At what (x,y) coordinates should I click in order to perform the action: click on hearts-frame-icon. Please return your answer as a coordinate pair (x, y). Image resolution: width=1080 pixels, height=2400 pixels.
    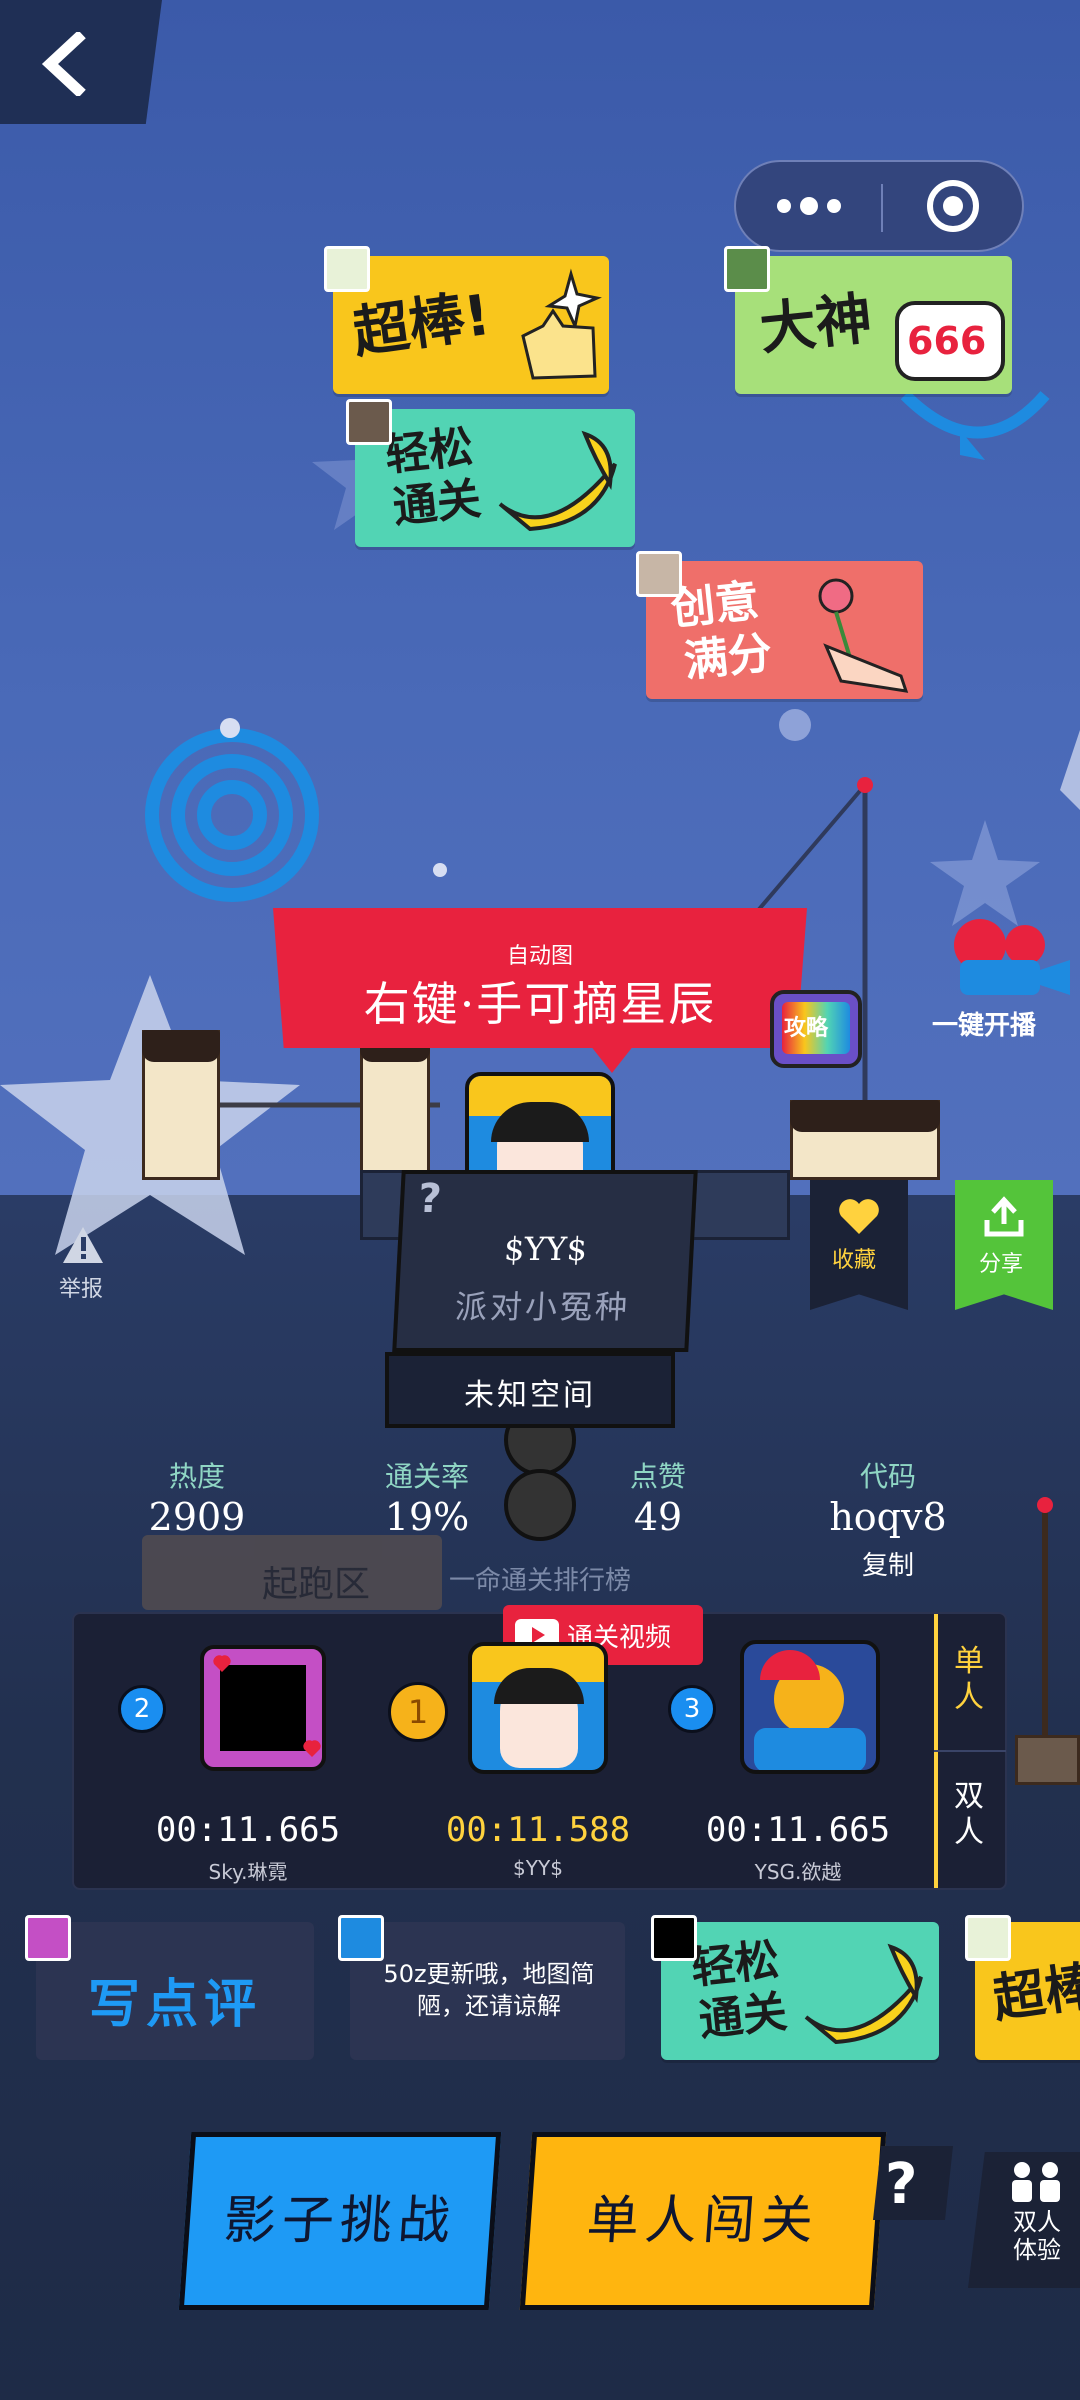
    Looking at the image, I should click on (267, 1706).